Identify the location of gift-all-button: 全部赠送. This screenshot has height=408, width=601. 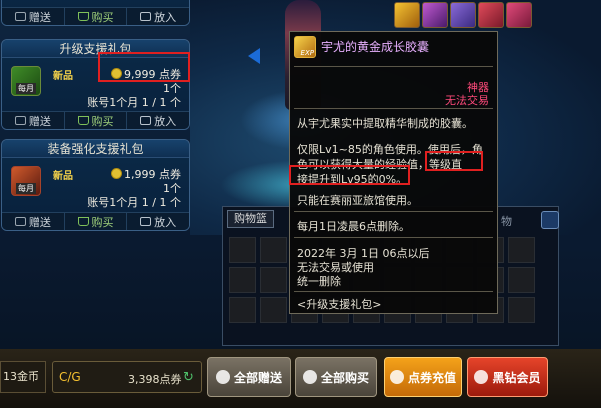
(249, 377).